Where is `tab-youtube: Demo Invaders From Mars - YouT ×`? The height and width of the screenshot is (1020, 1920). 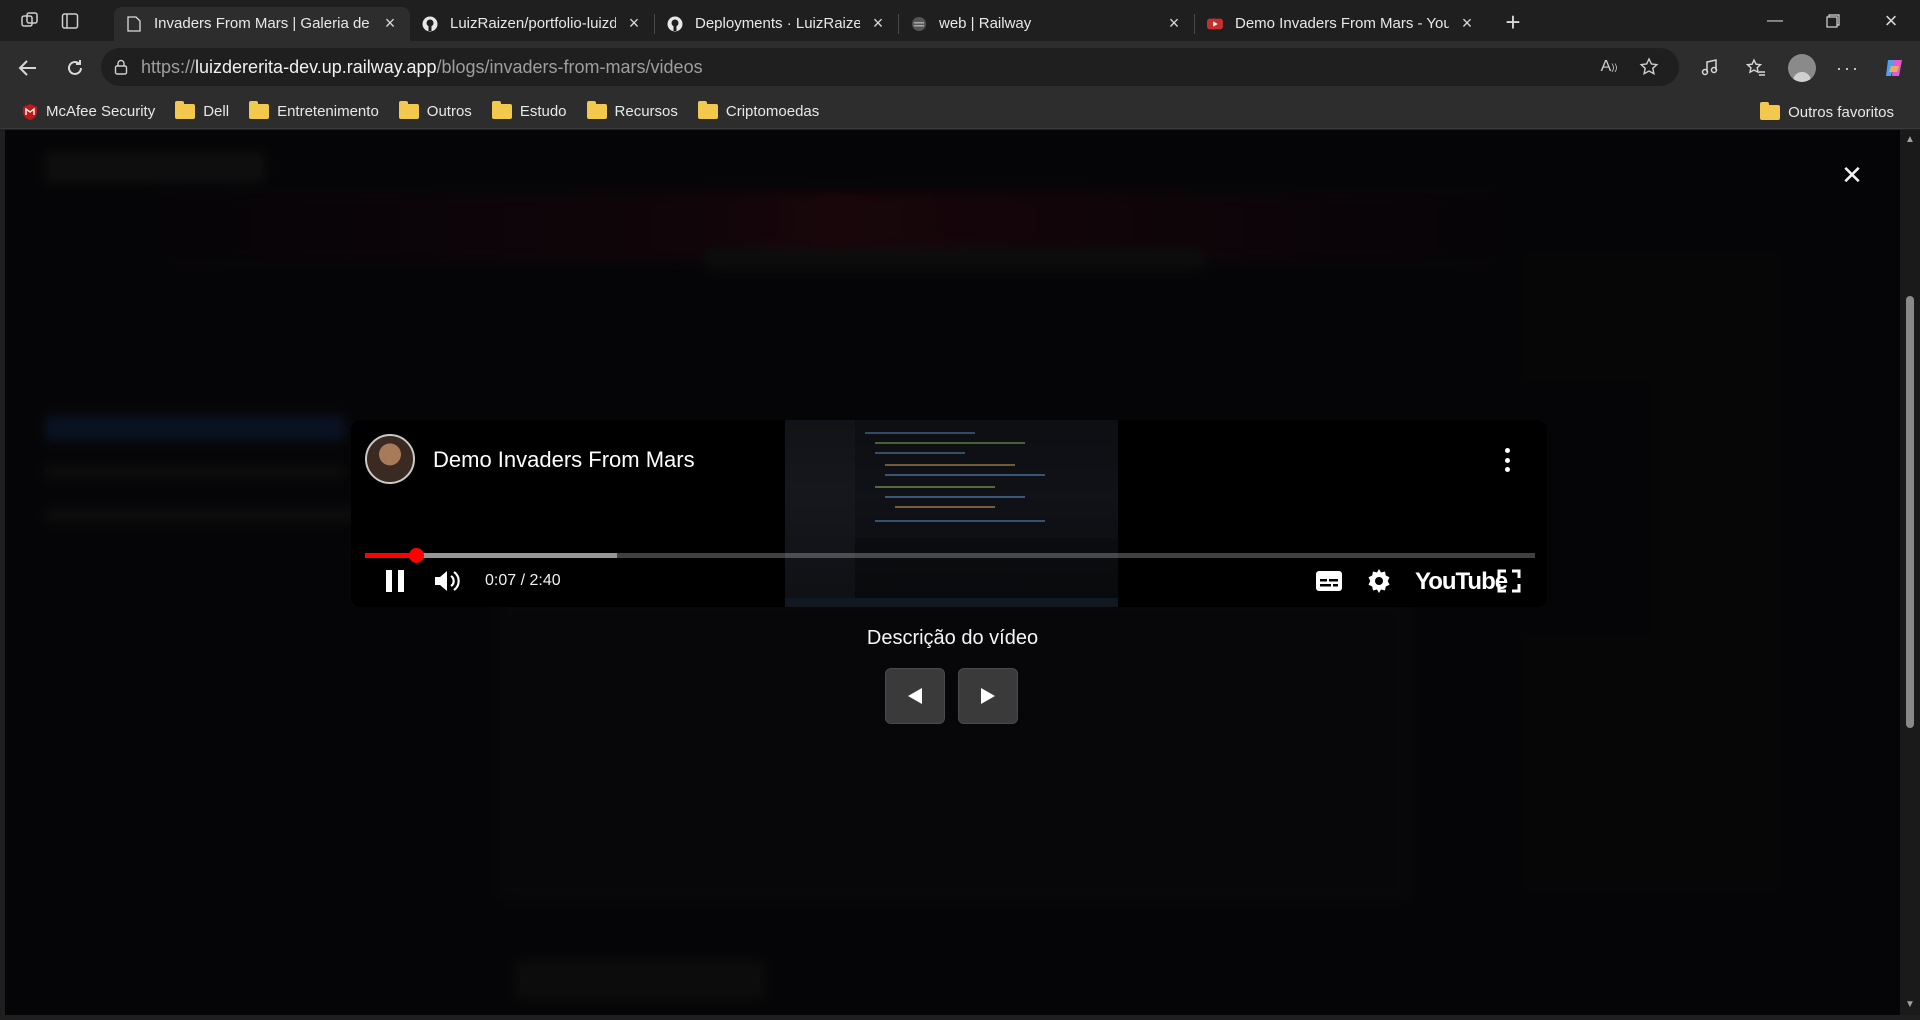
tab-youtube: Demo Invaders From Mars - YouT × is located at coordinates (1341, 24).